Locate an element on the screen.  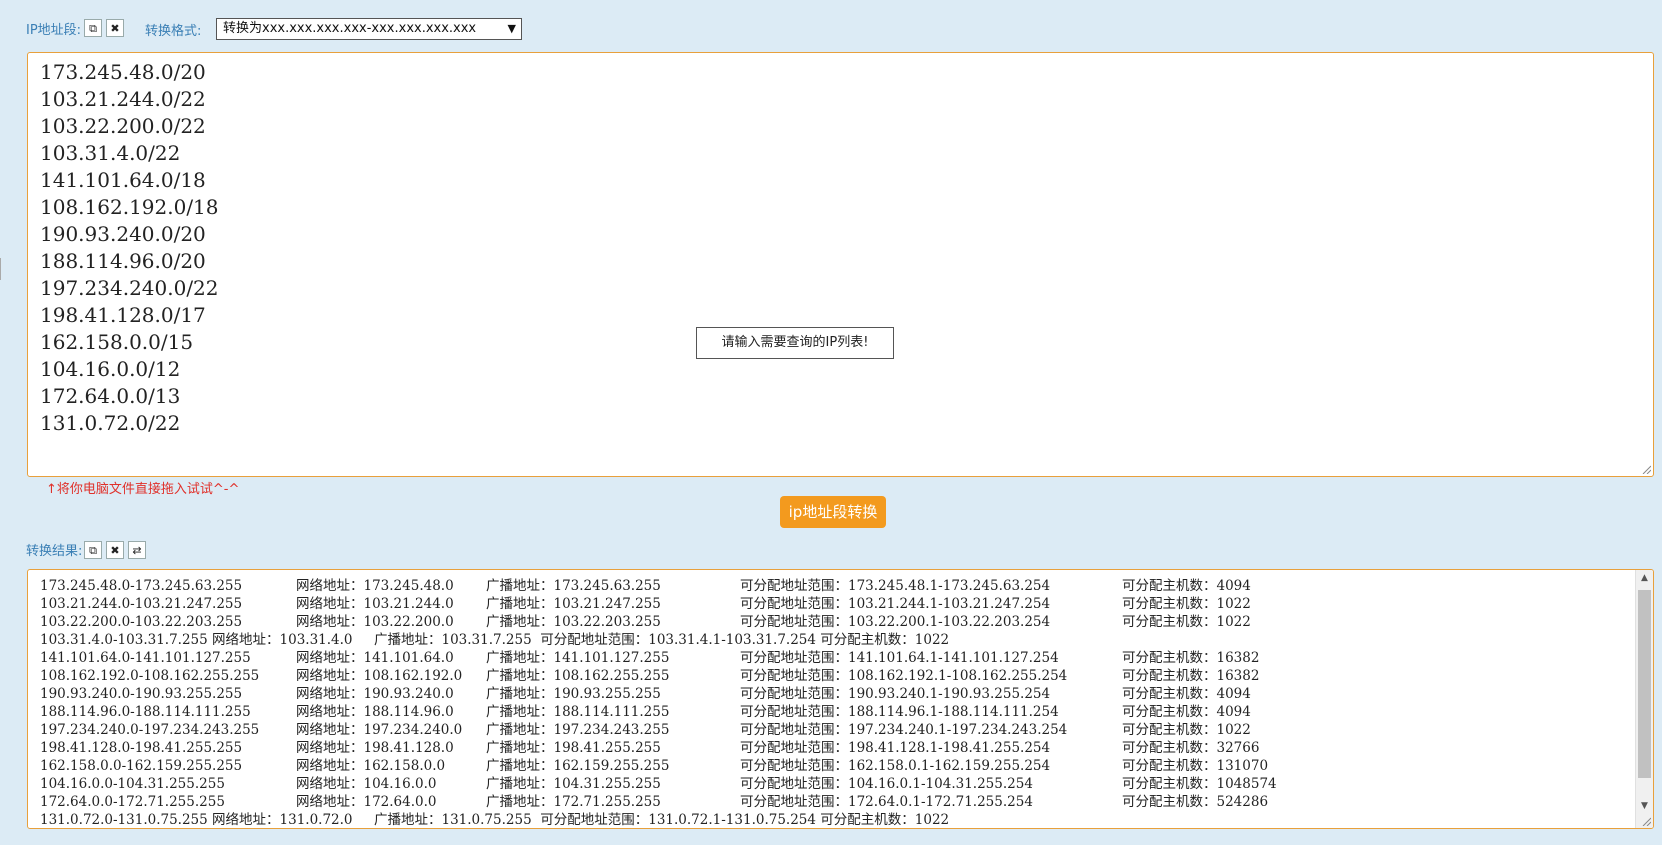
result-usable-range: 可分配地址范围：108.162.192.1-108.162.255.254 is located at coordinates (904, 676).